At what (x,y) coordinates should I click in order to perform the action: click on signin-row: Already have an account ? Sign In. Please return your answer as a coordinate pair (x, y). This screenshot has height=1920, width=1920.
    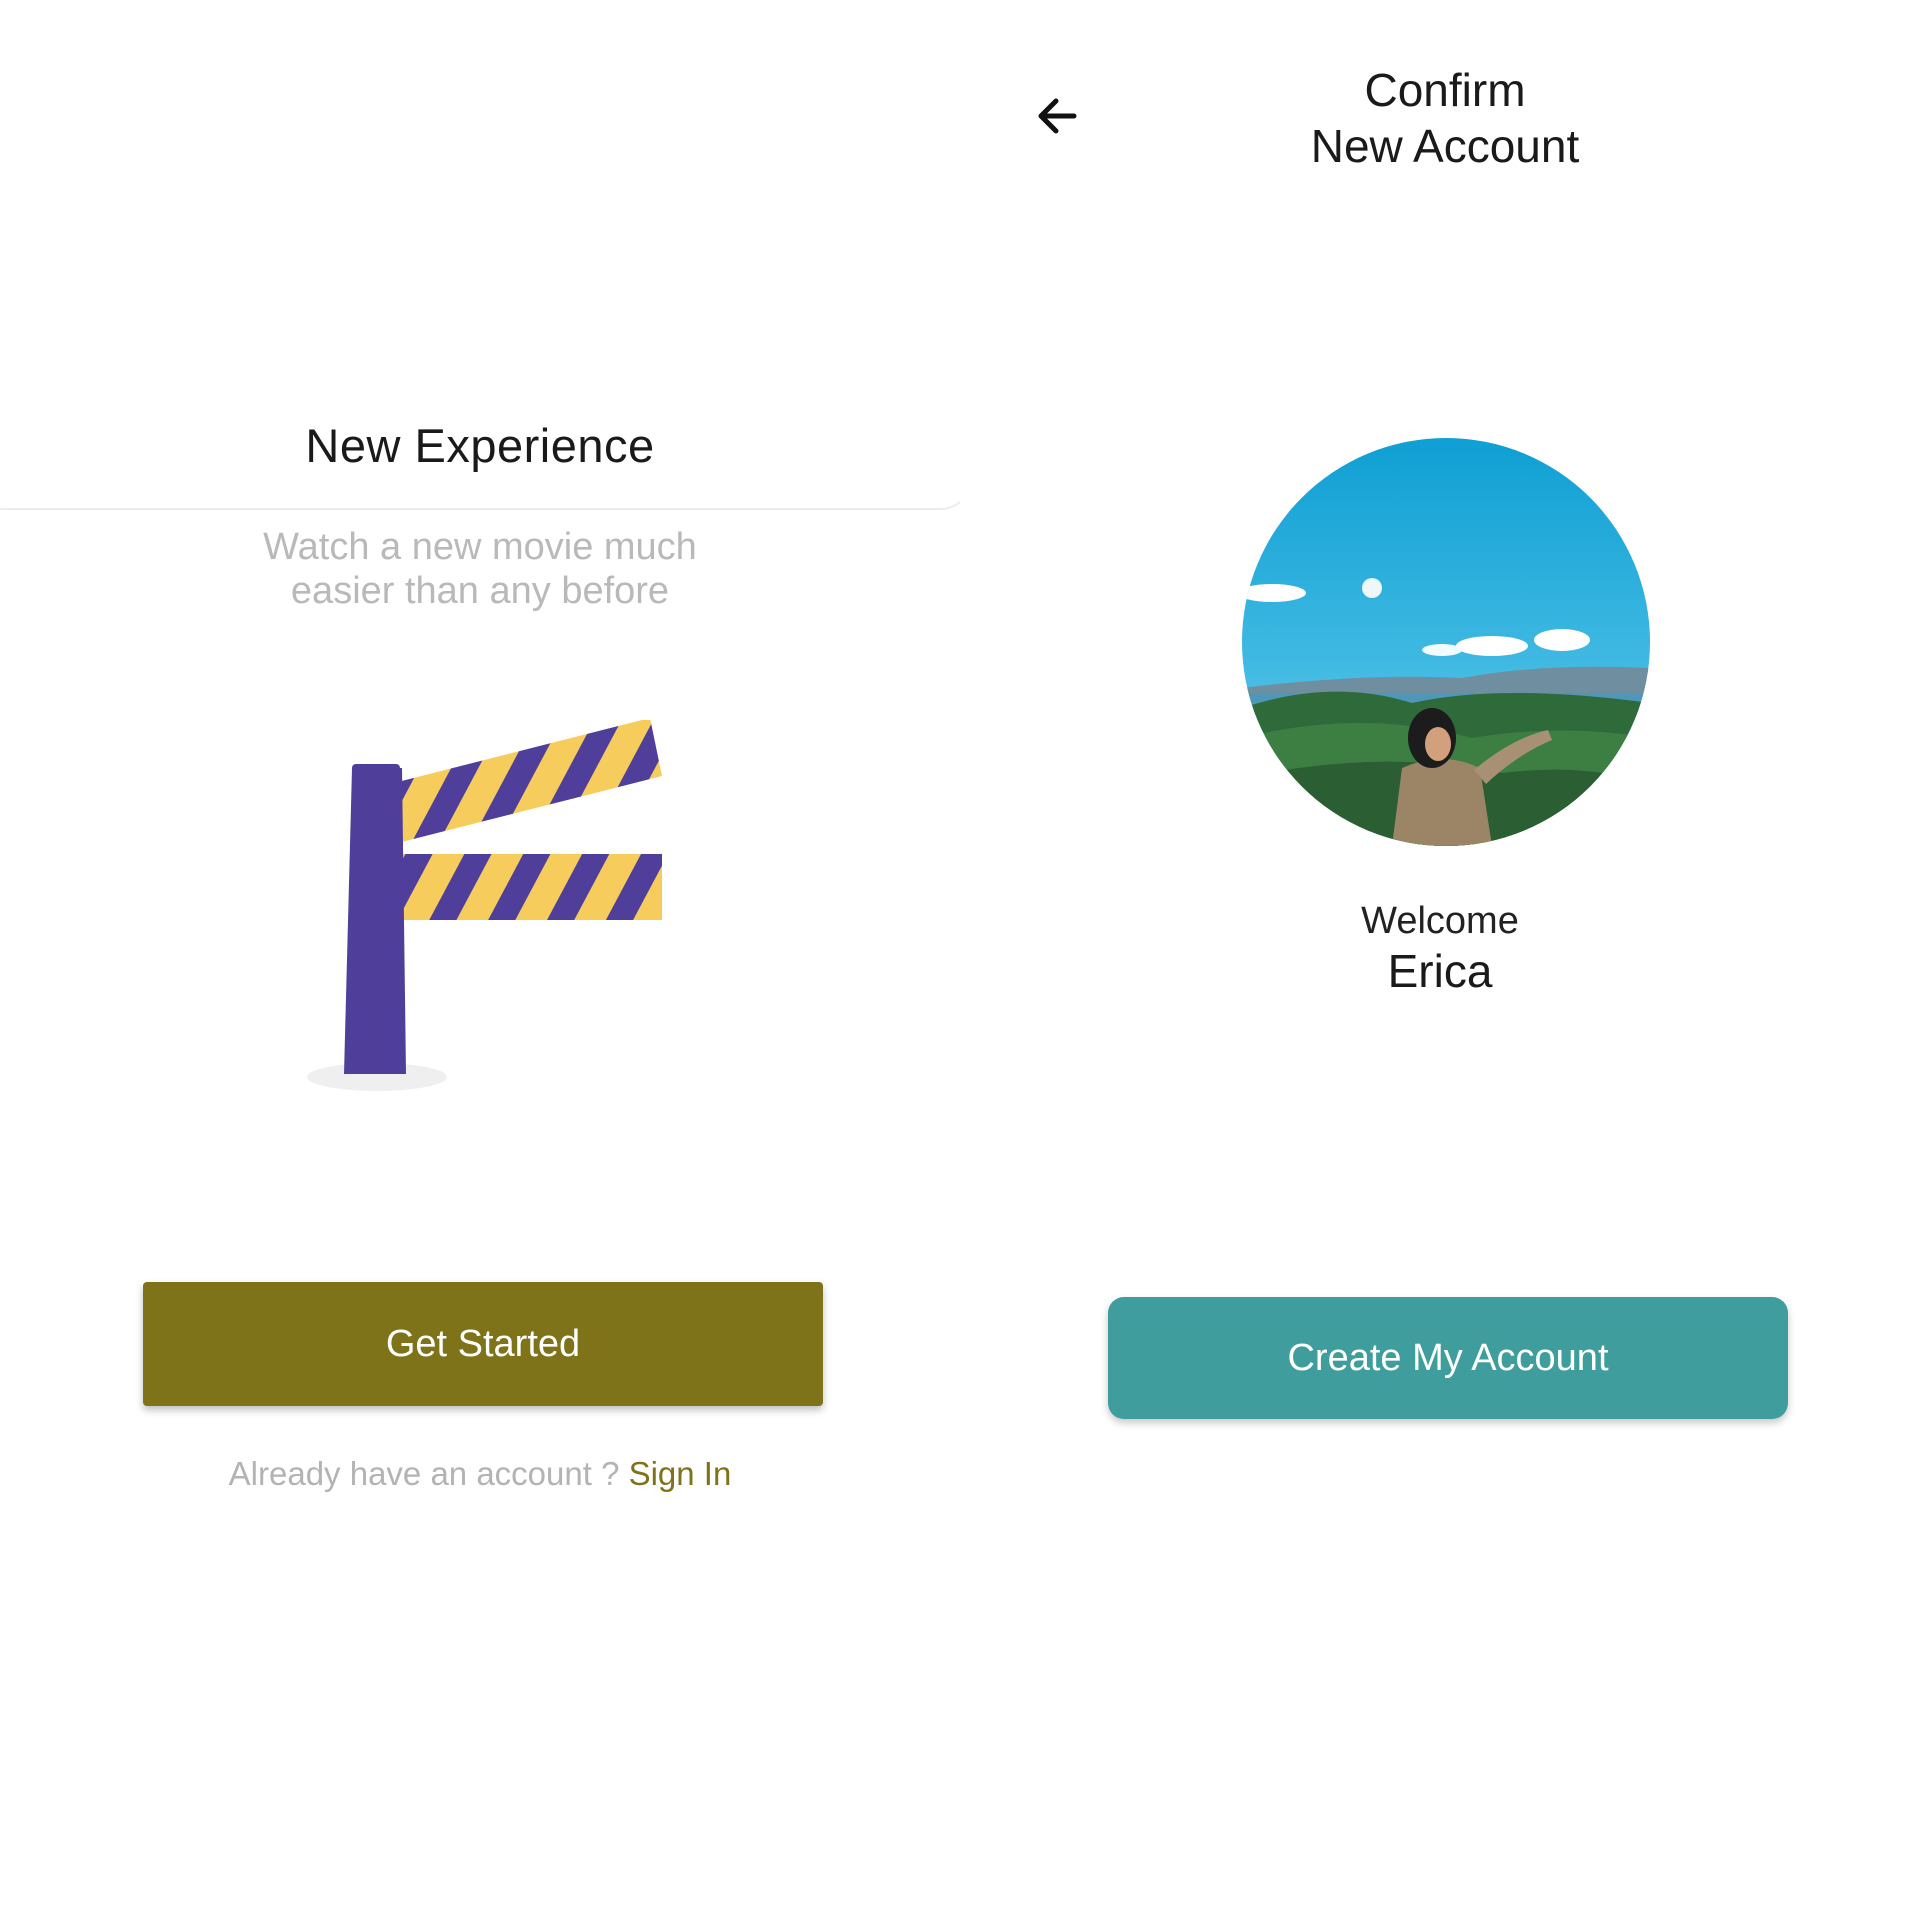
    Looking at the image, I should click on (480, 1474).